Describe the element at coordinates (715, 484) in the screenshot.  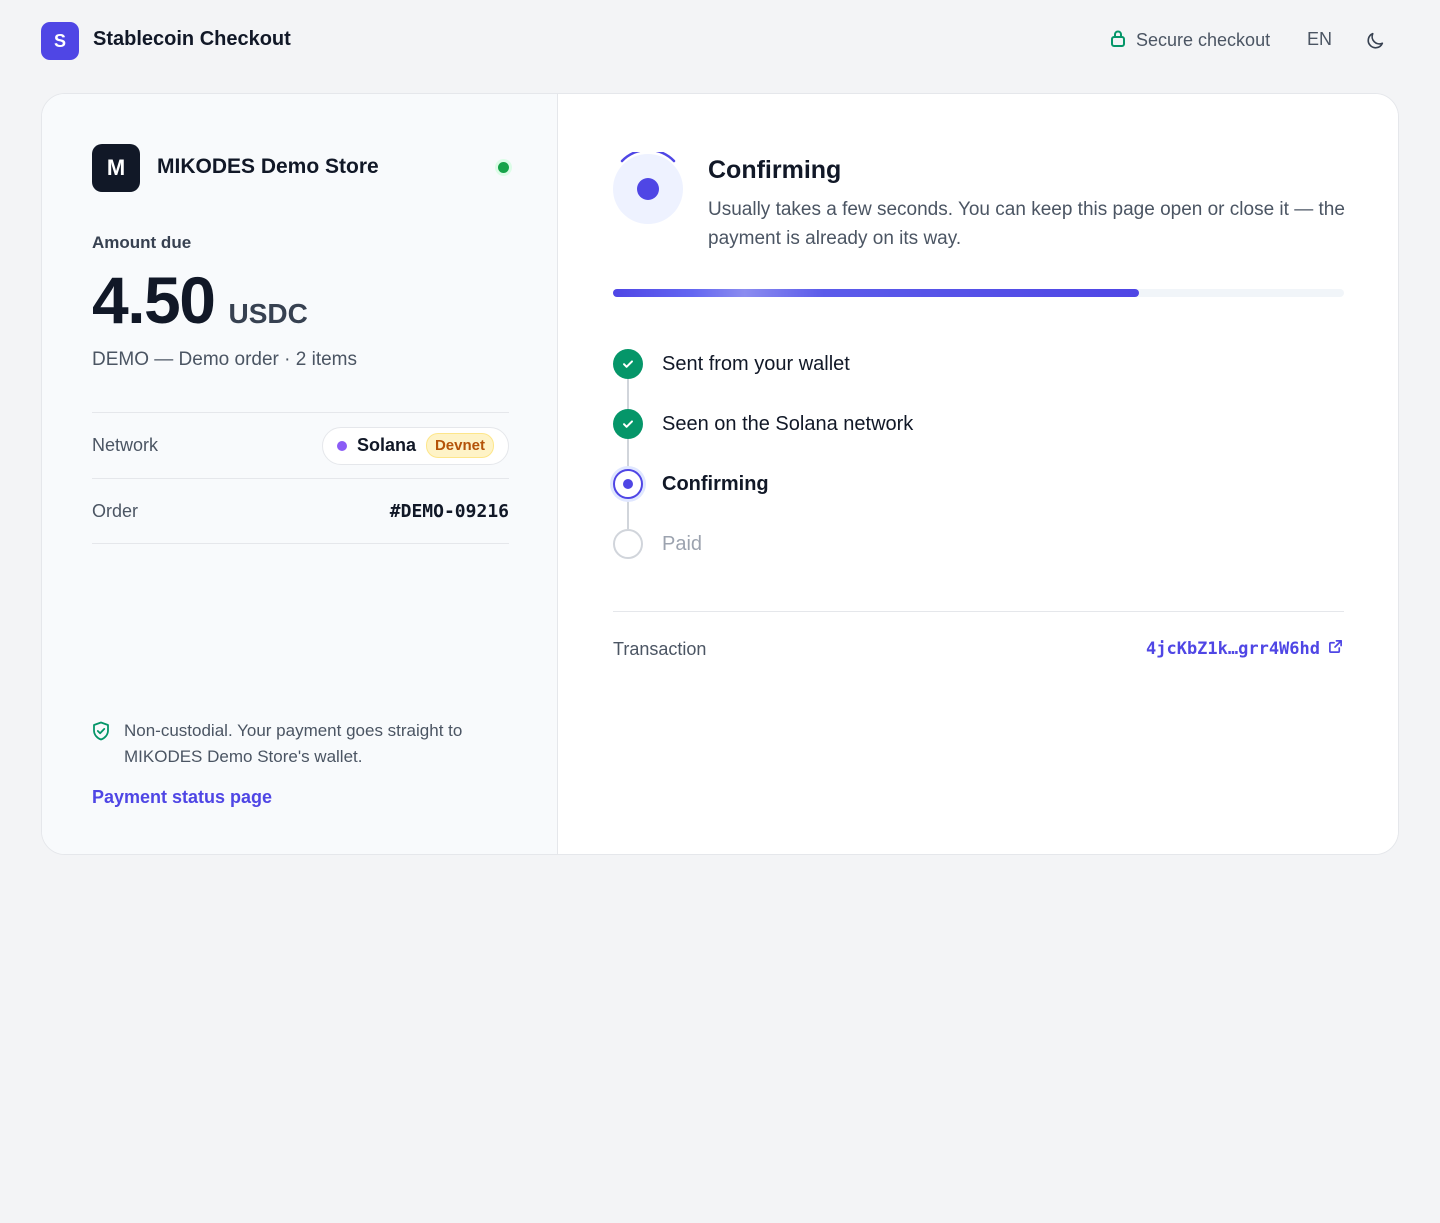
I see `step-label: Confirming` at that location.